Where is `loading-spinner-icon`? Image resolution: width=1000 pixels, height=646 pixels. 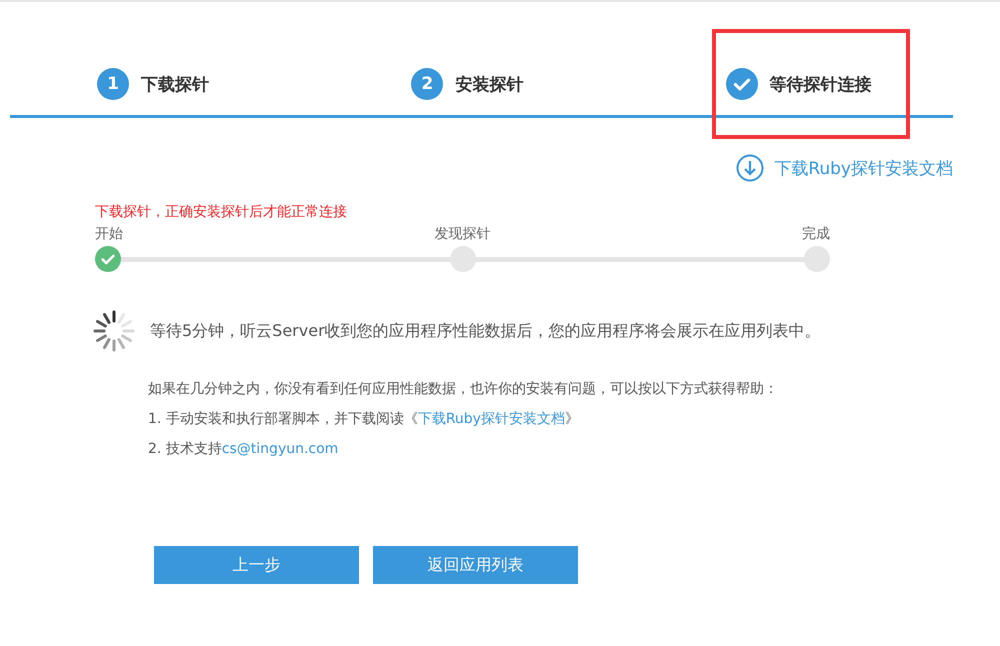 loading-spinner-icon is located at coordinates (114, 331).